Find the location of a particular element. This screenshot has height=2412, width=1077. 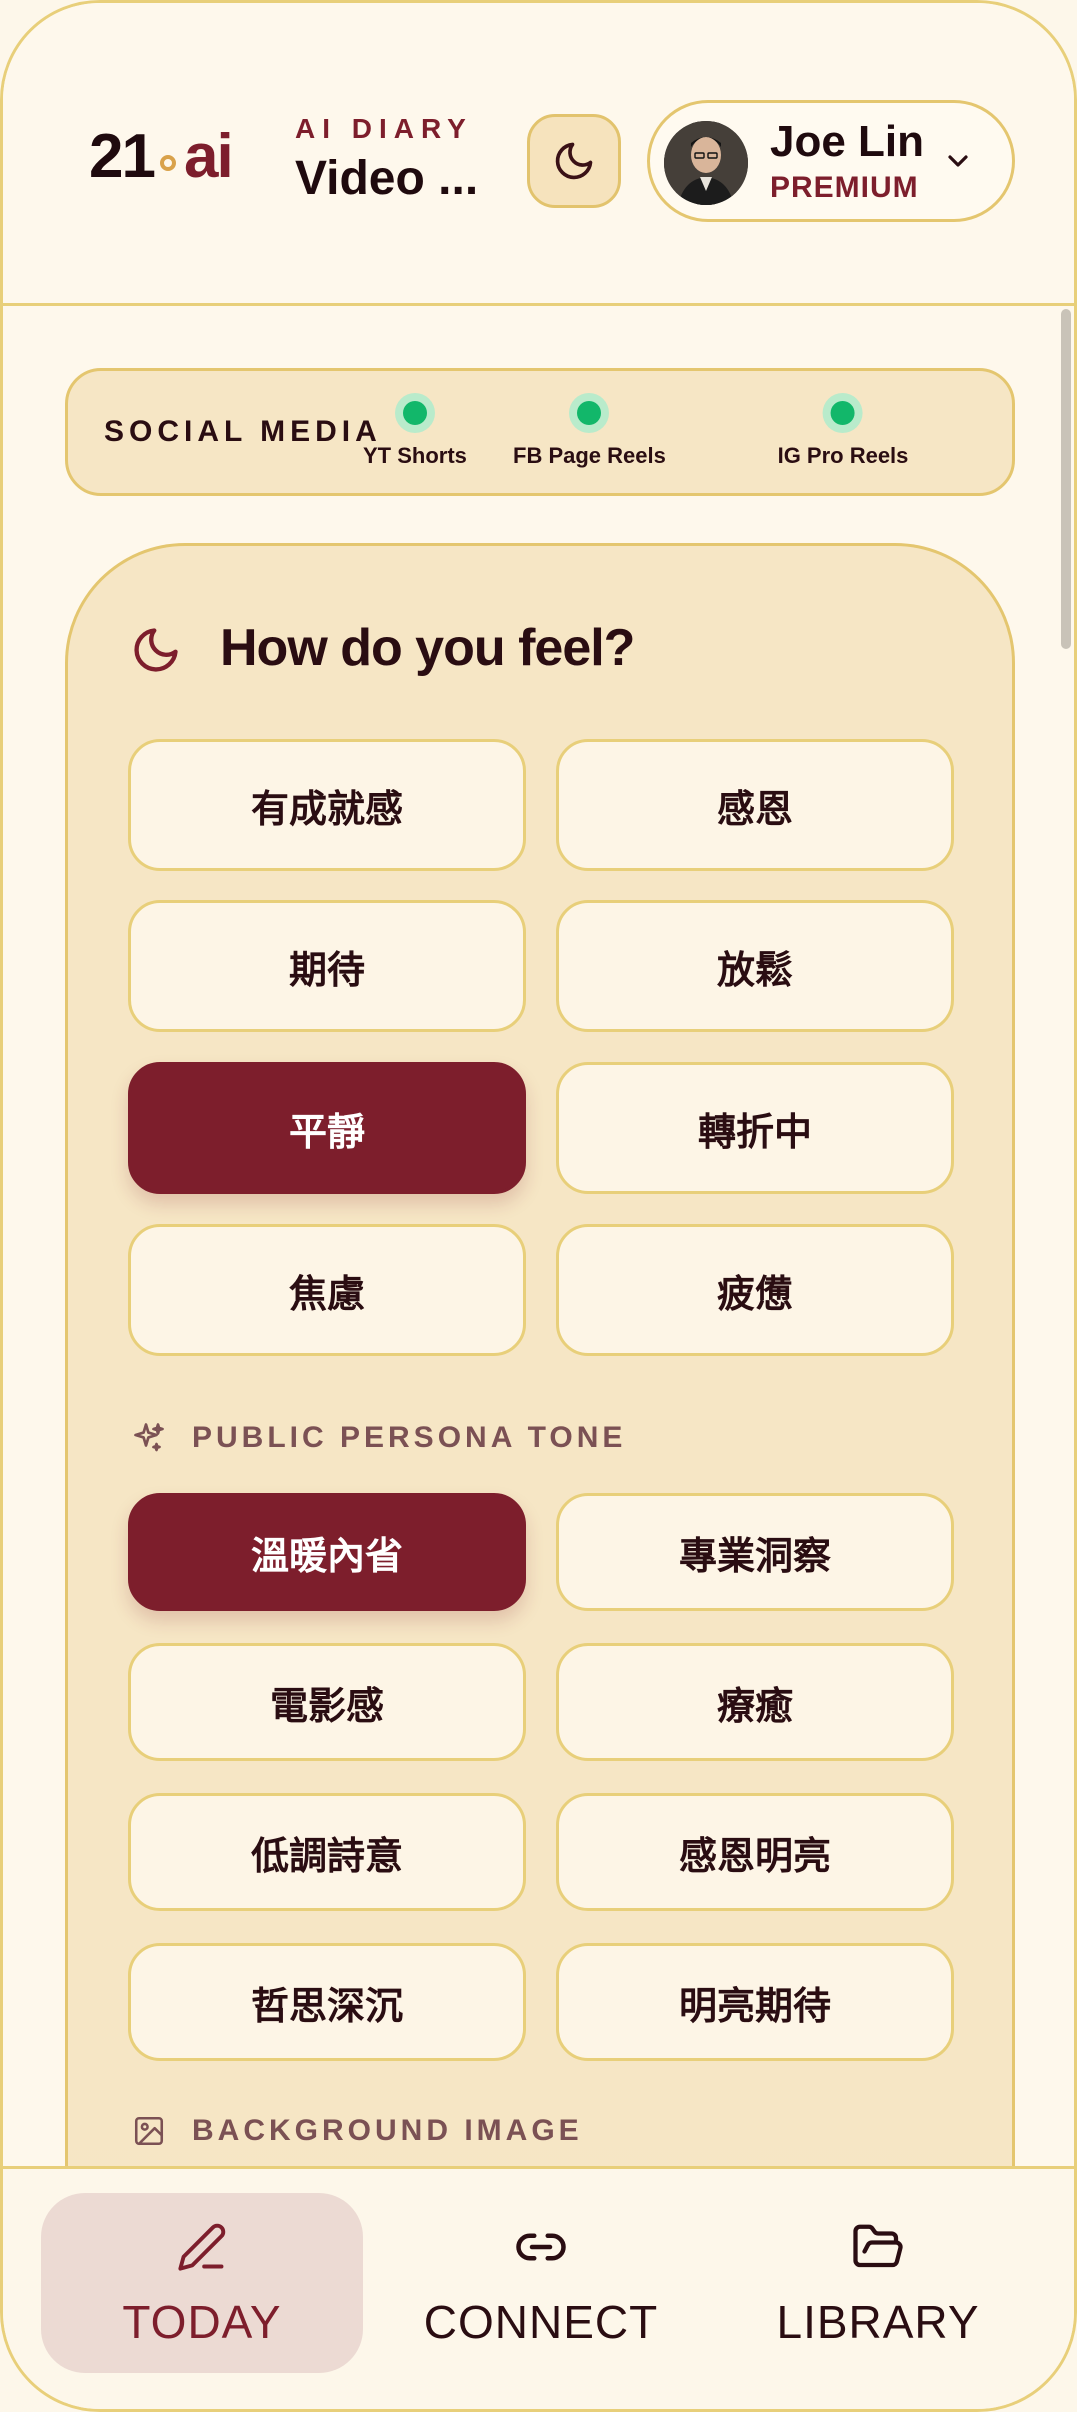

image-icon is located at coordinates (149, 2131).